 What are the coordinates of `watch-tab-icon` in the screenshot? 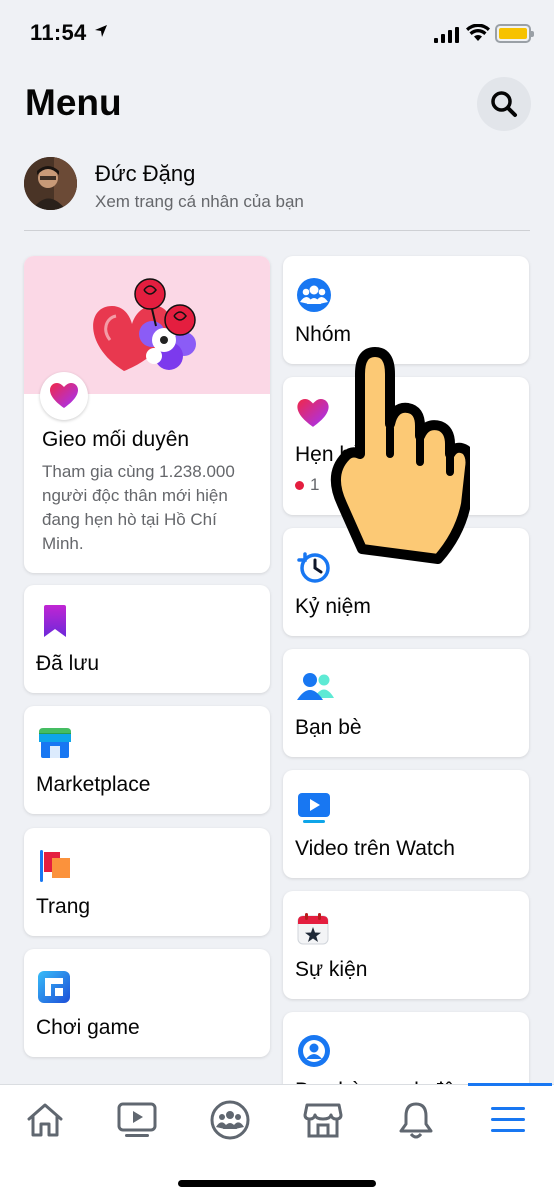 It's located at (137, 1119).